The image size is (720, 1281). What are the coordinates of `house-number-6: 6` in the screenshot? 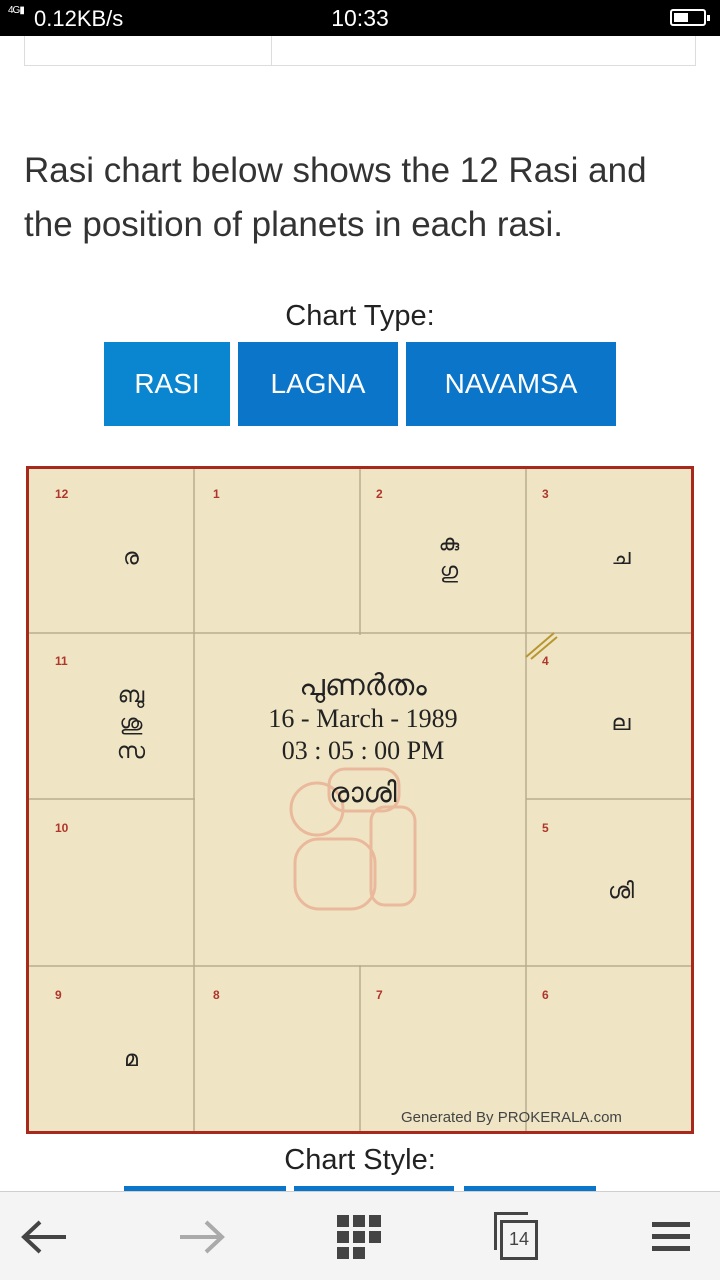 It's located at (545, 995).